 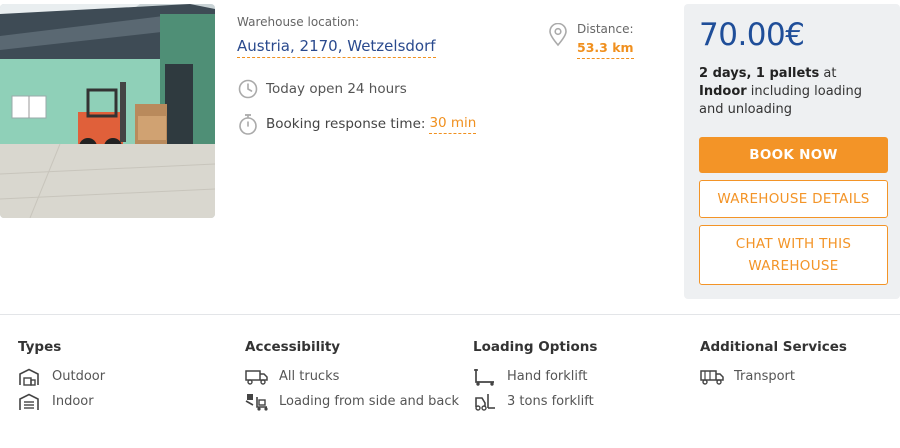 What do you see at coordinates (248, 124) in the screenshot?
I see `stopwatch-icon` at bounding box center [248, 124].